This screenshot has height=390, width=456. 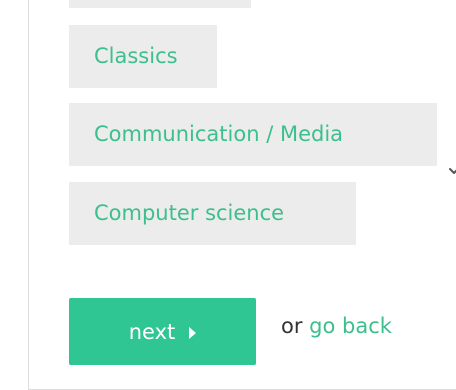 I want to click on back-prefix: or, so click(x=292, y=326).